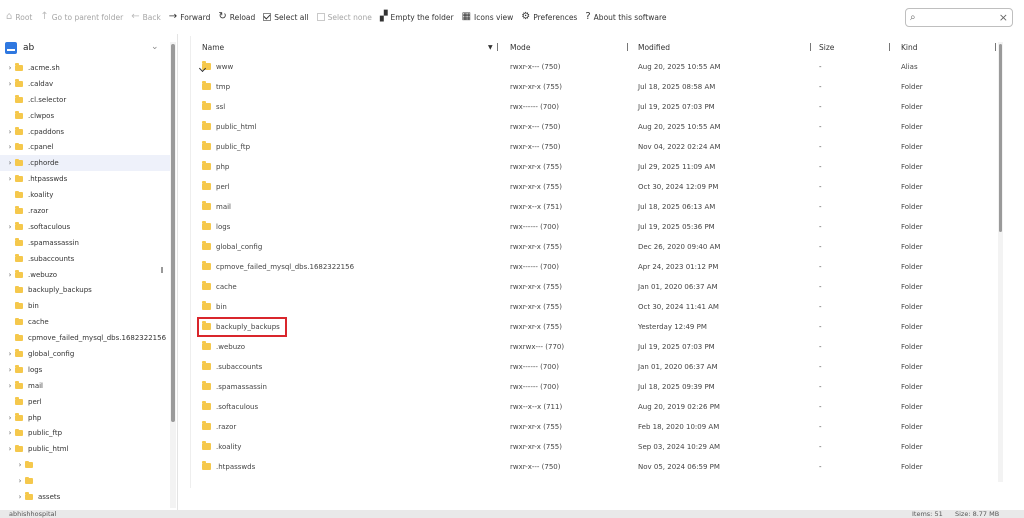 The image size is (1024, 518). I want to click on chevron-down-icon: ⌄, so click(155, 47).